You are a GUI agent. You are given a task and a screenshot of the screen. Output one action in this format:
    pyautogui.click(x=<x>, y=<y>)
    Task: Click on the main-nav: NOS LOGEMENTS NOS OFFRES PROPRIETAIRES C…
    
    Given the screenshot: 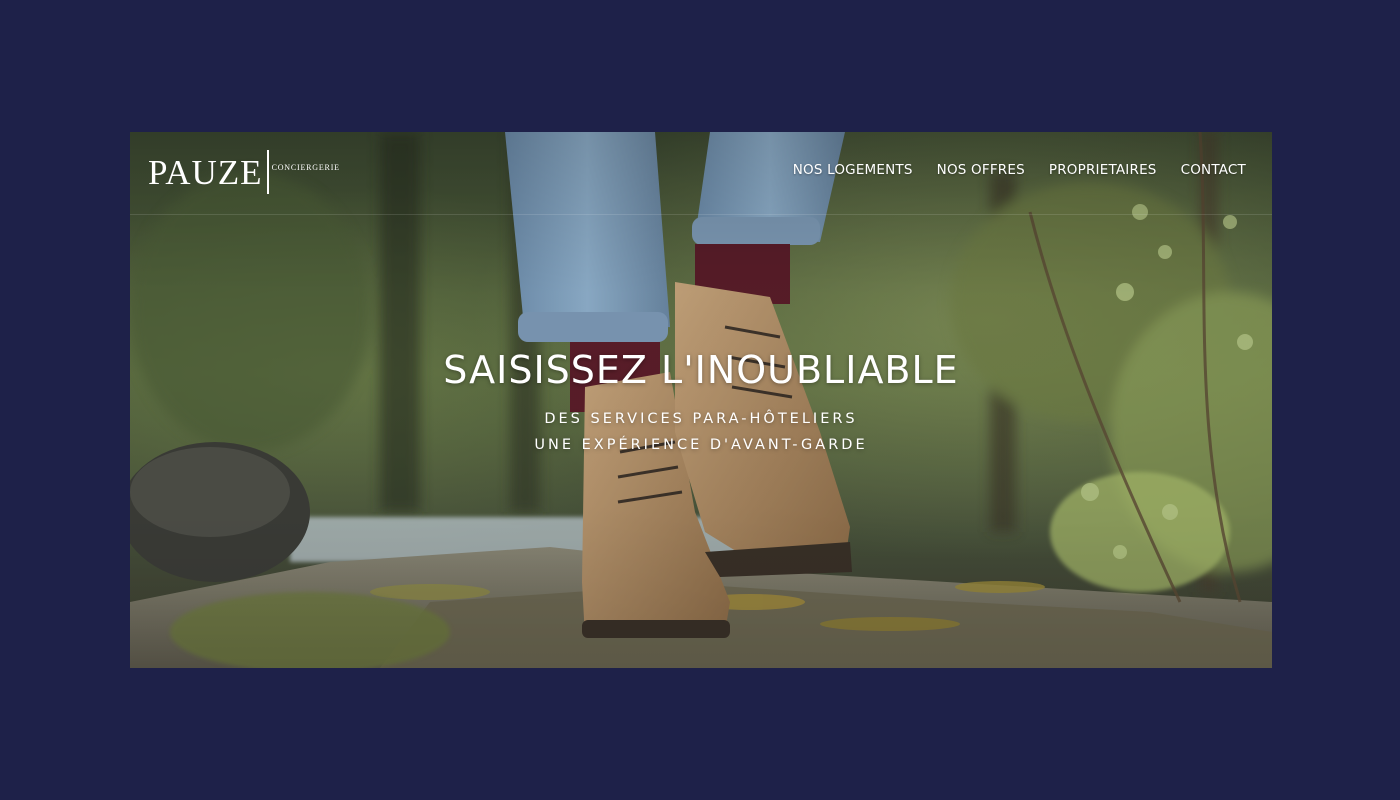 What is the action you would take?
    pyautogui.click(x=1019, y=170)
    